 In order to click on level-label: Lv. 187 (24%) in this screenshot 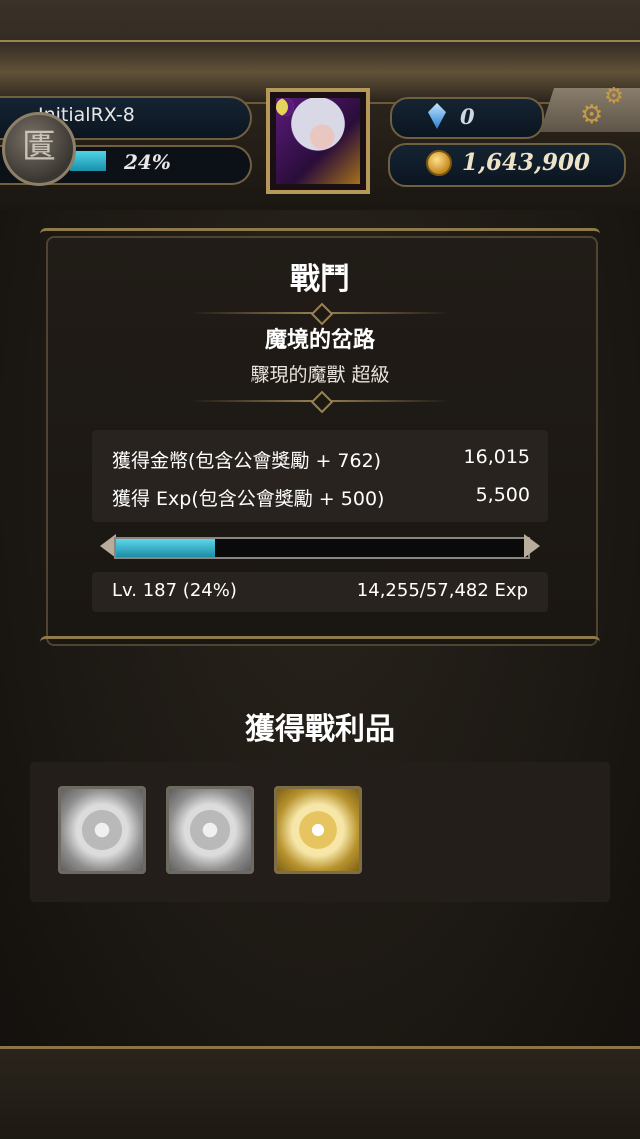, I will do `click(174, 590)`.